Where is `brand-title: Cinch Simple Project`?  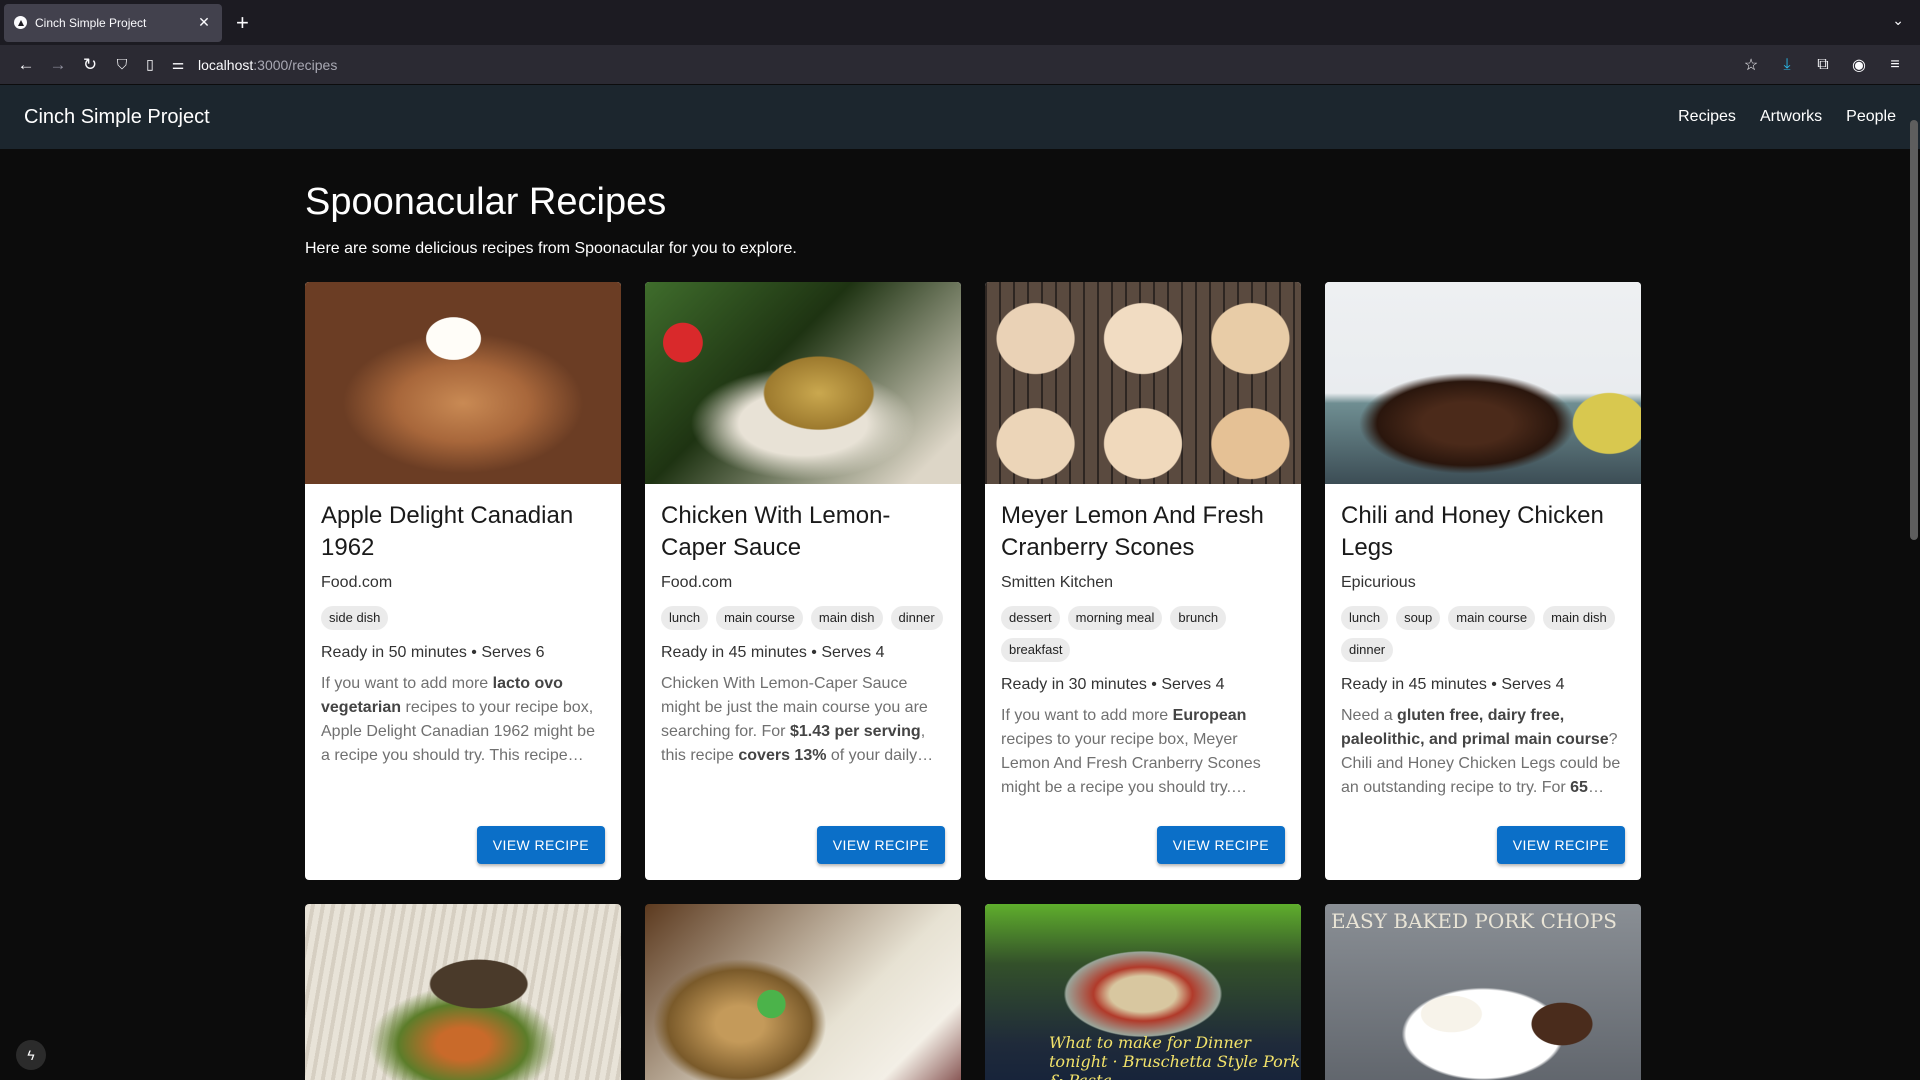 brand-title: Cinch Simple Project is located at coordinates (117, 117).